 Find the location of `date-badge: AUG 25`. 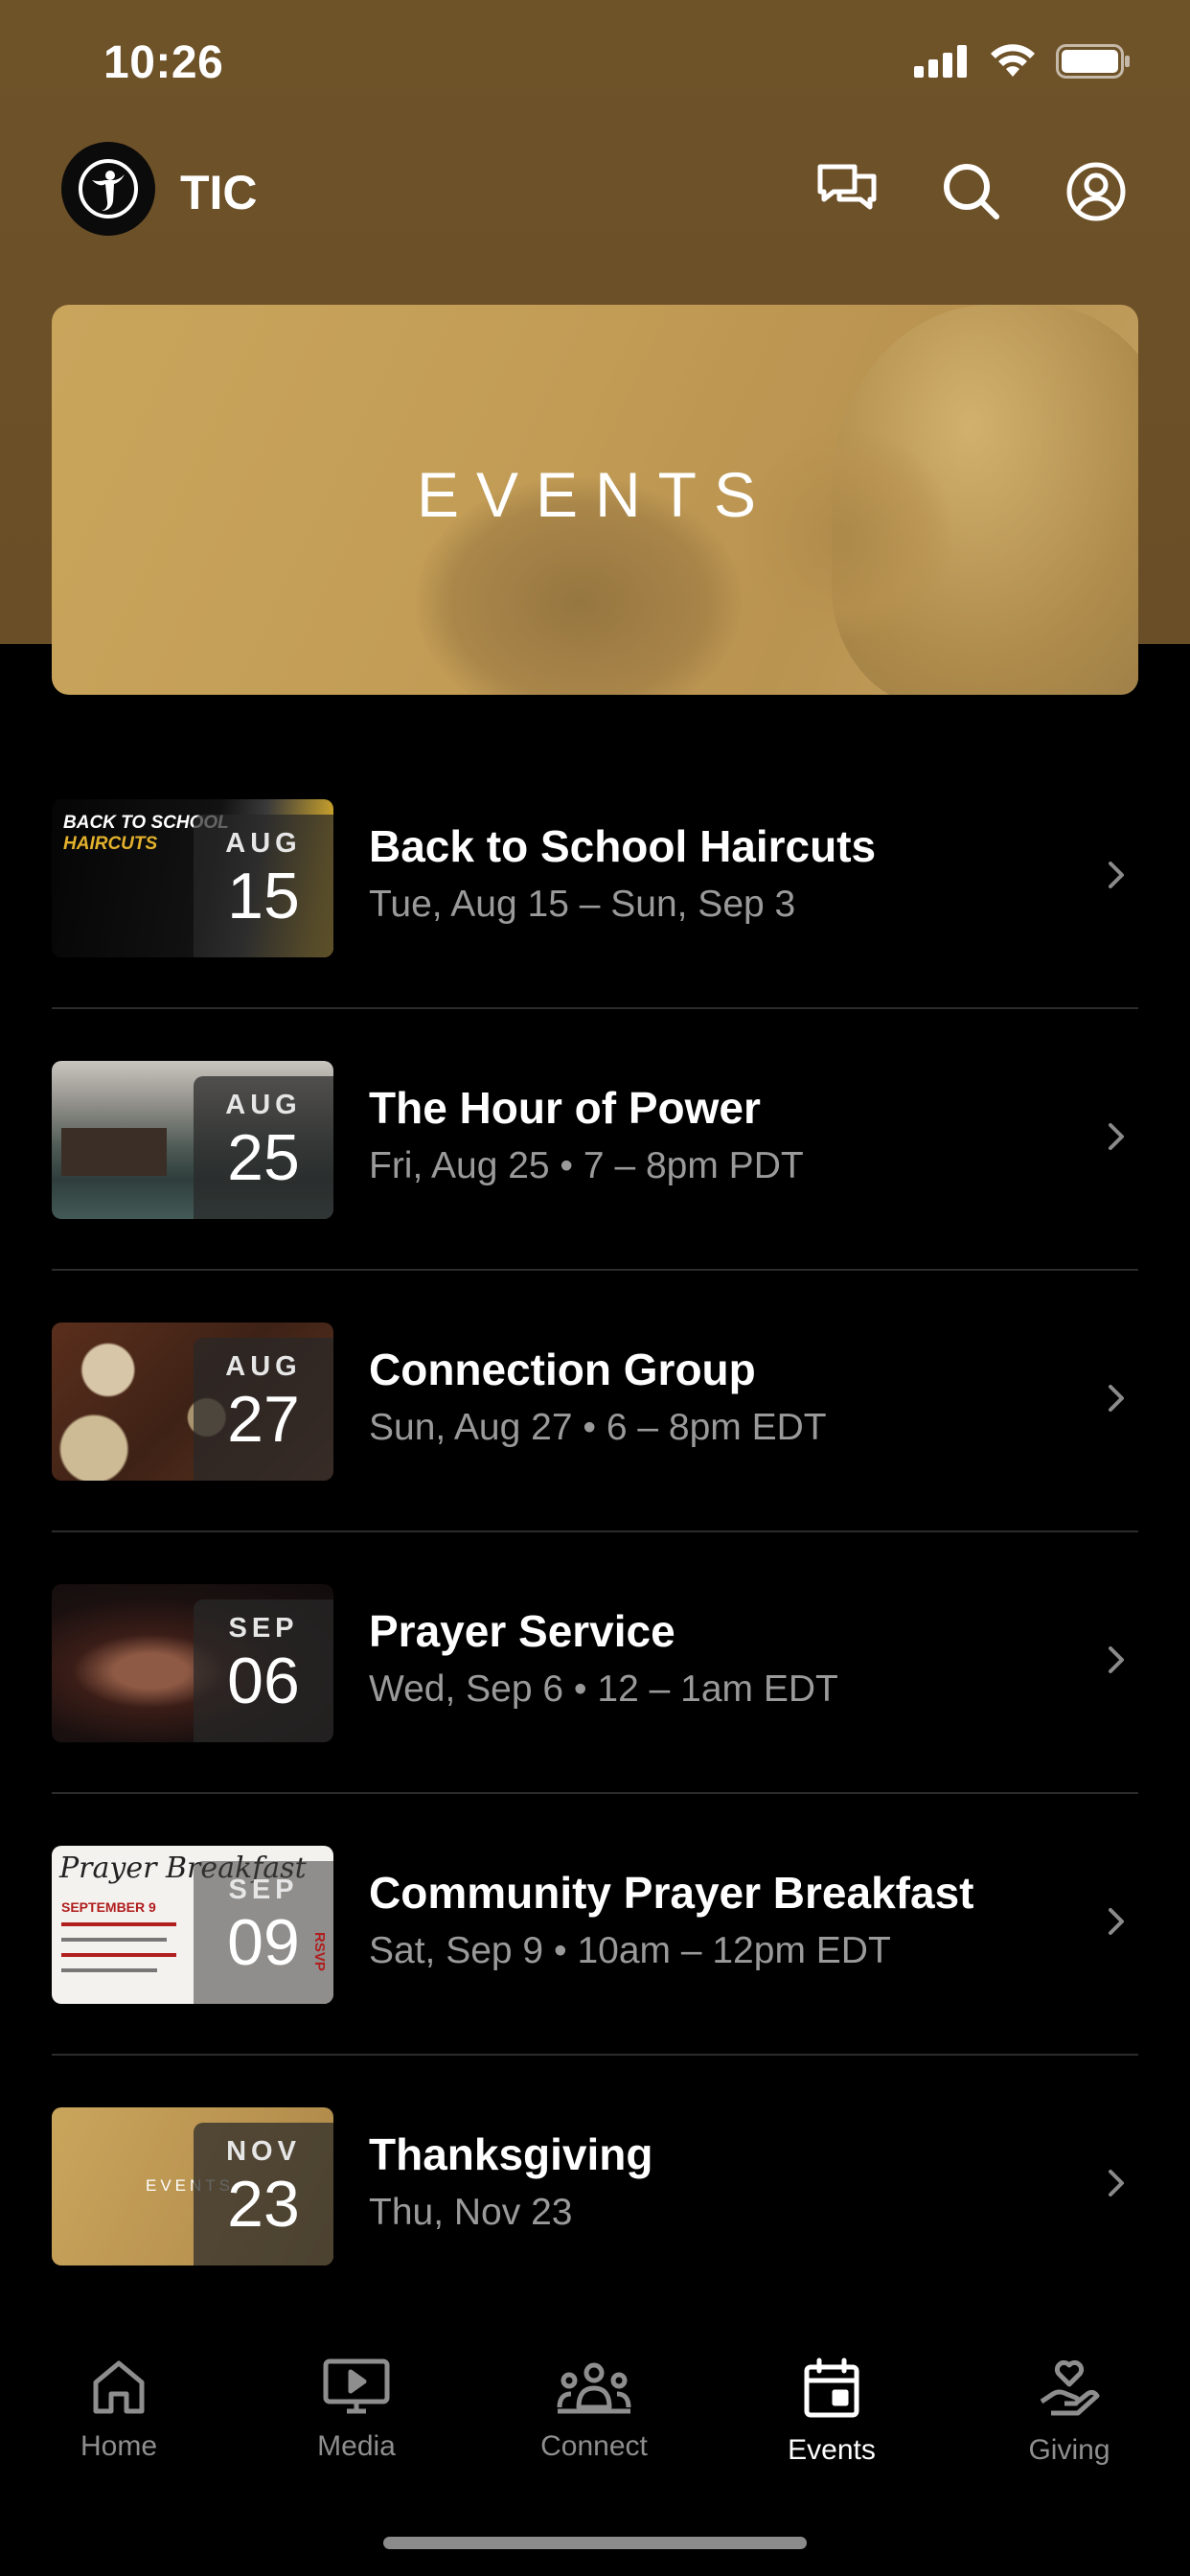

date-badge: AUG 25 is located at coordinates (264, 1147).